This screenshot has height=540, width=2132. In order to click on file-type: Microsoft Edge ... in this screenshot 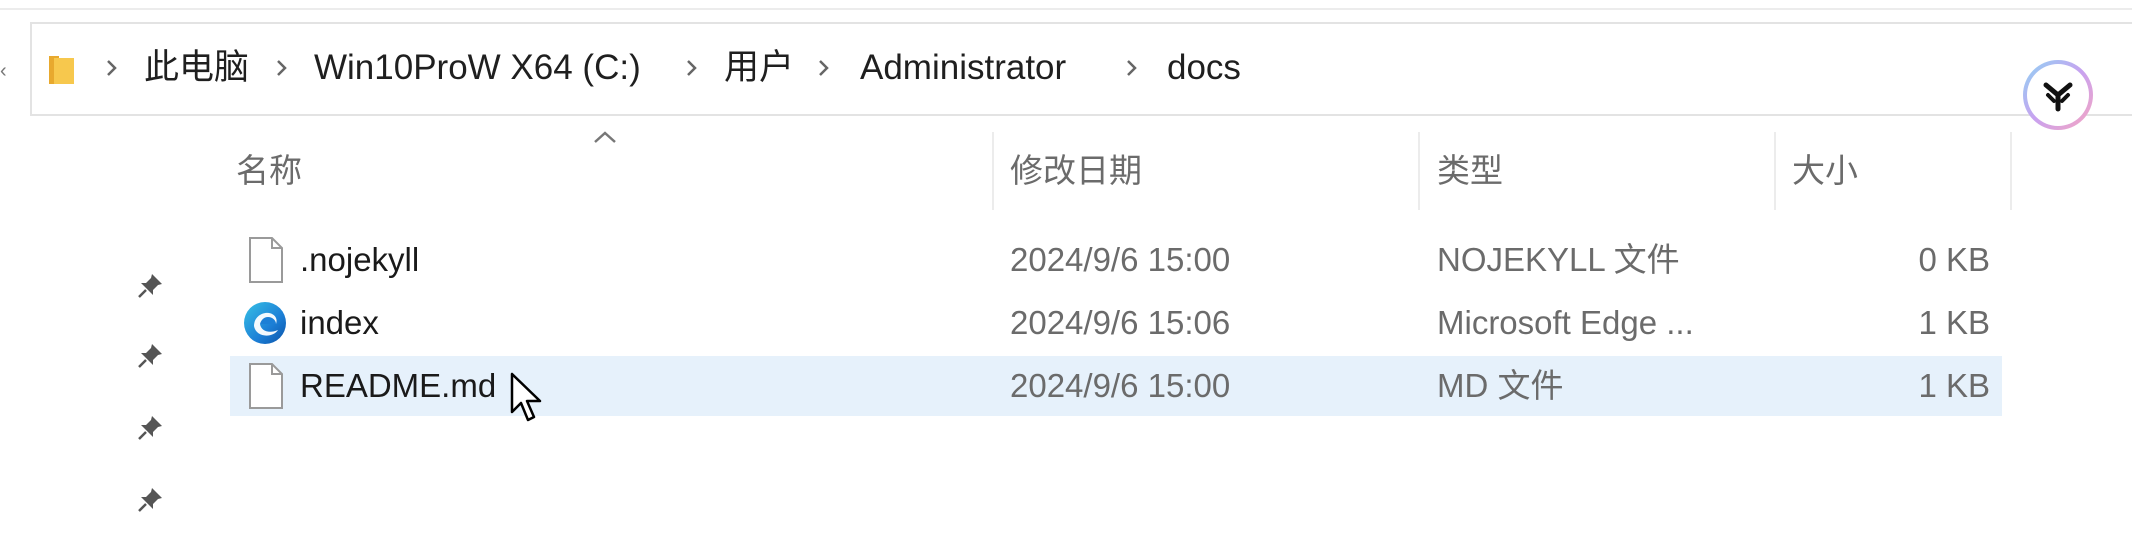, I will do `click(1565, 322)`.